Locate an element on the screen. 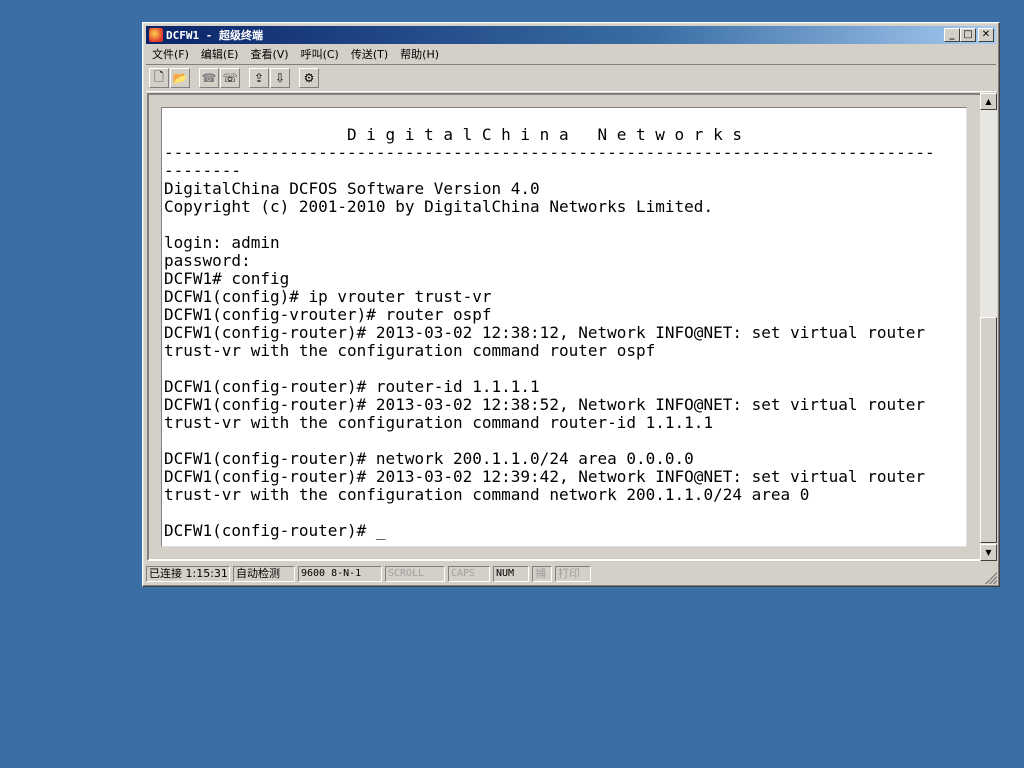  menu-call: 呼叫(C) is located at coordinates (320, 54).